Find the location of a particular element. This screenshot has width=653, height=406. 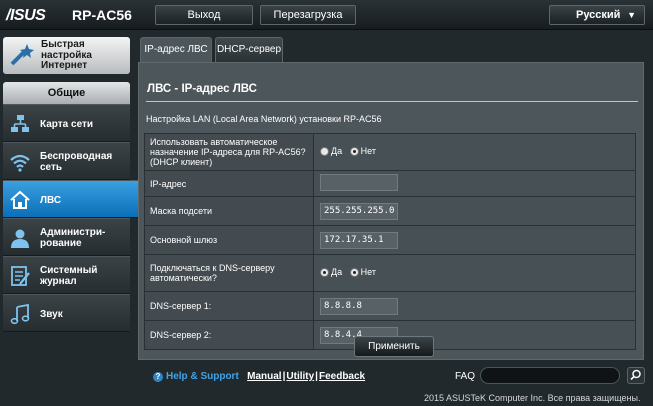

sidebar-item-label: Звук is located at coordinates (51, 314).